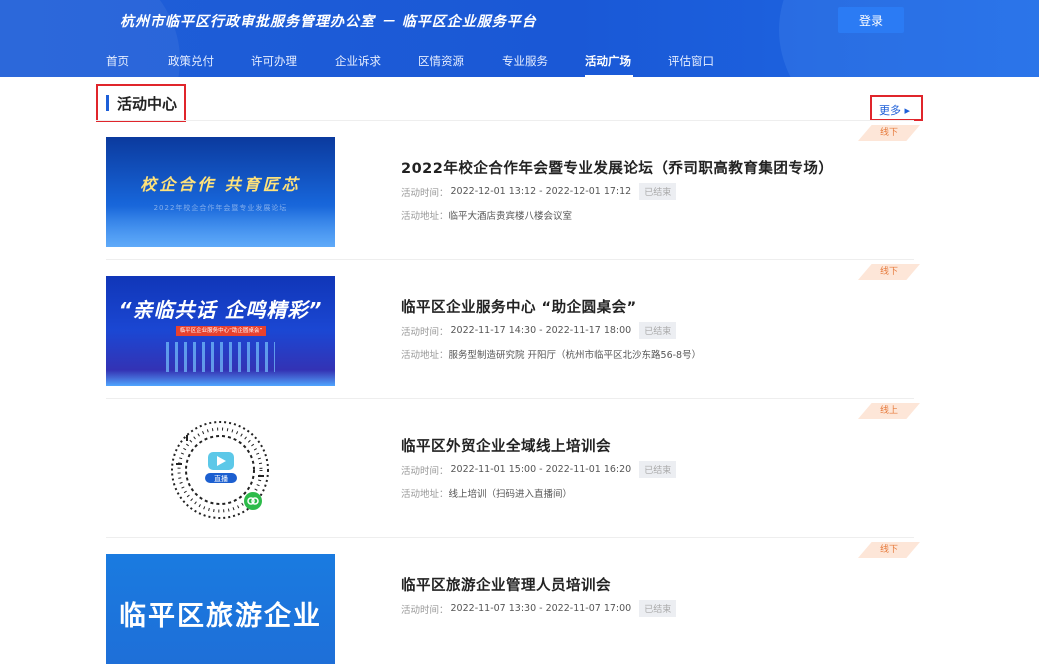 The height and width of the screenshot is (664, 1039). Describe the element at coordinates (543, 61) in the screenshot. I see `nav-services: 专业服务` at that location.